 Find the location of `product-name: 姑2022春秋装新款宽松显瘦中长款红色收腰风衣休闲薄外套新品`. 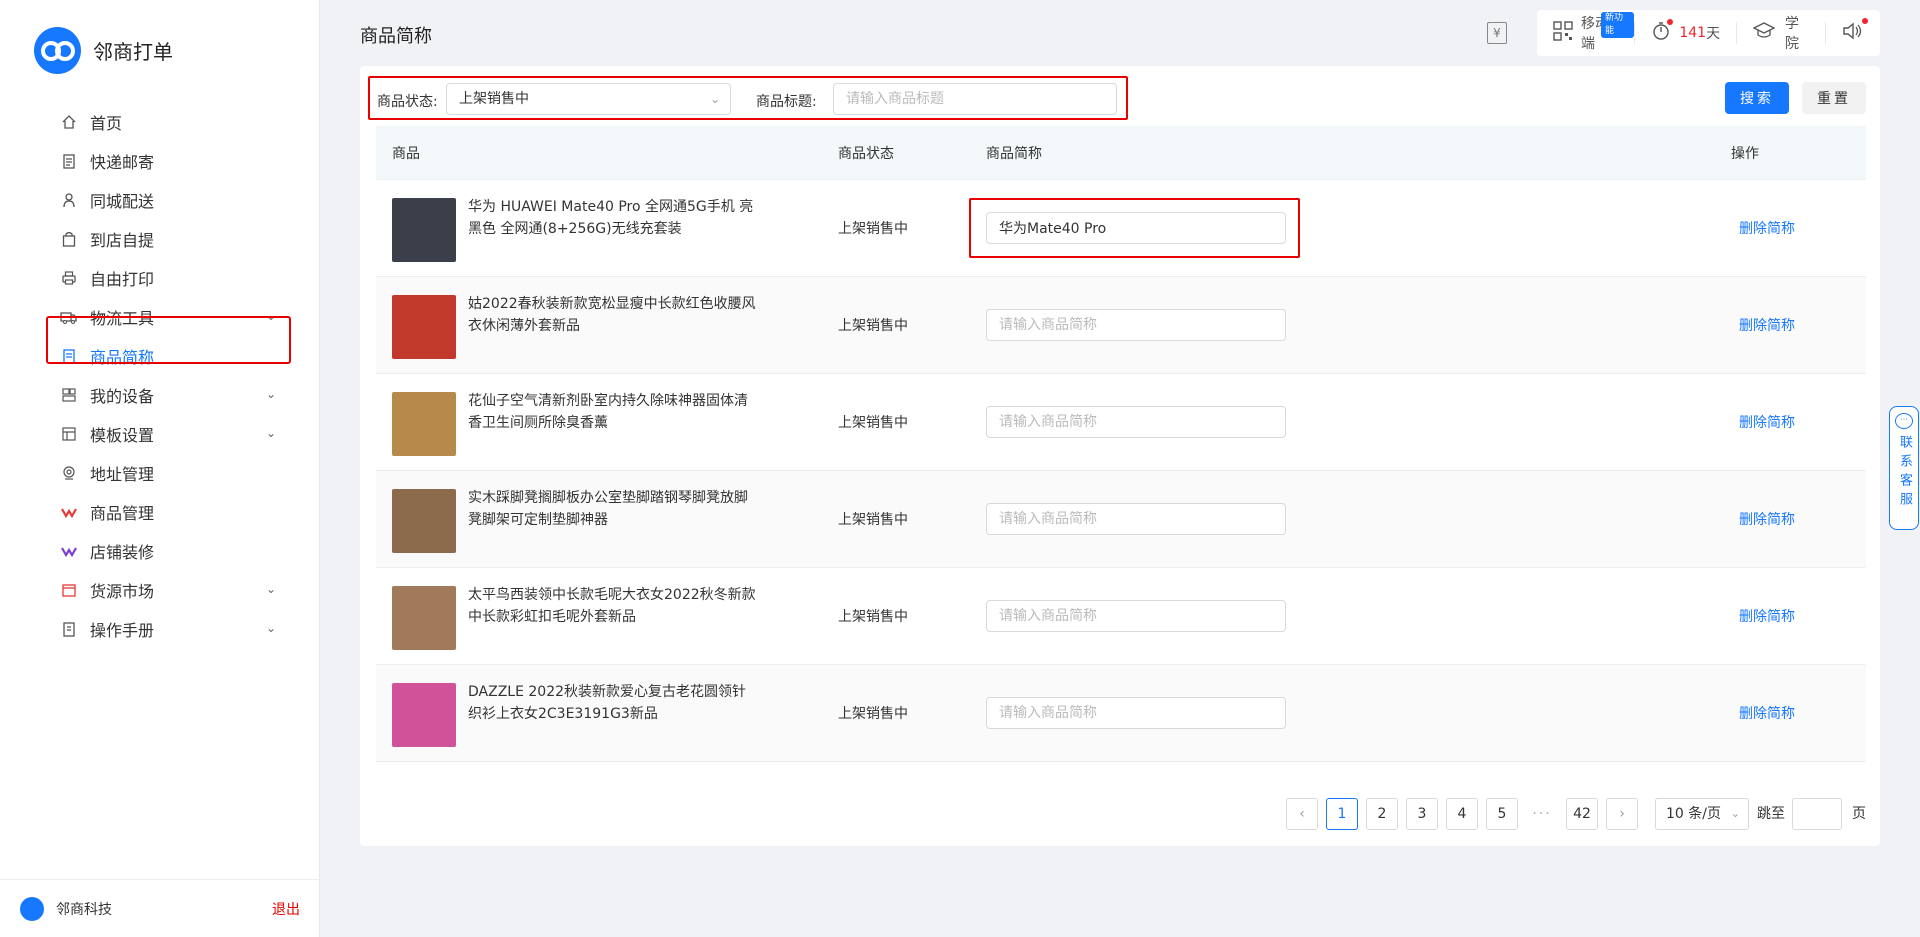

product-name: 姑2022春秋装新款宽松显瘦中长款红色收腰风衣休闲薄外套新品 is located at coordinates (613, 315).